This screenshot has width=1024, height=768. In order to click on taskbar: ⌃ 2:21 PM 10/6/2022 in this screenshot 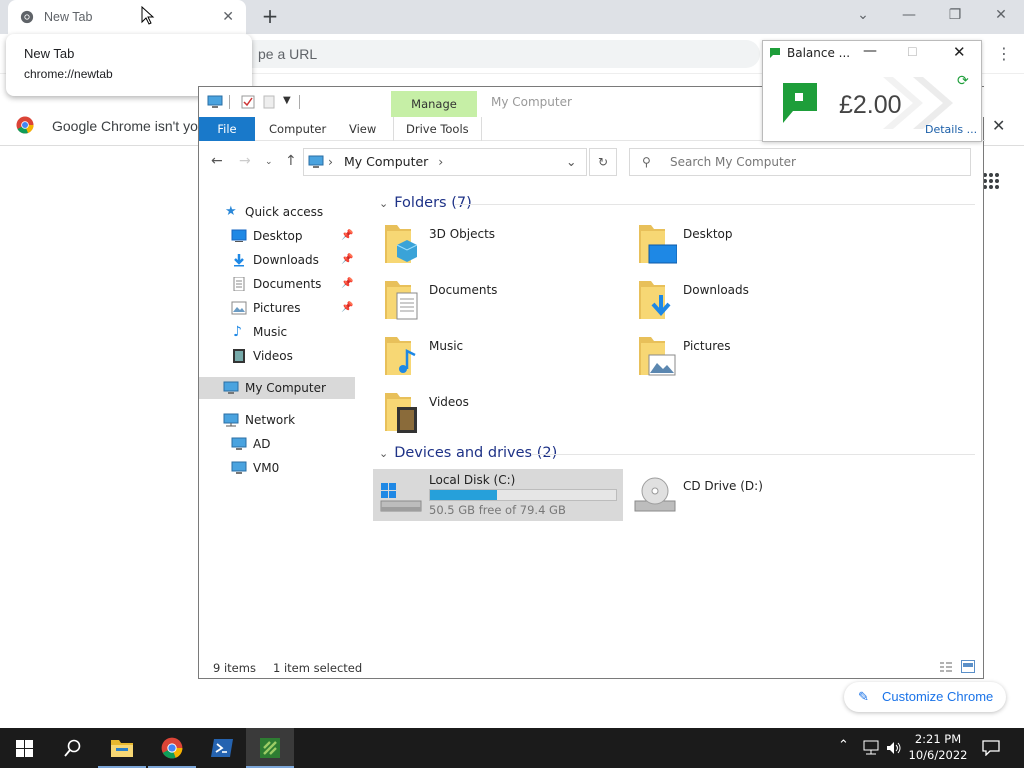, I will do `click(512, 748)`.